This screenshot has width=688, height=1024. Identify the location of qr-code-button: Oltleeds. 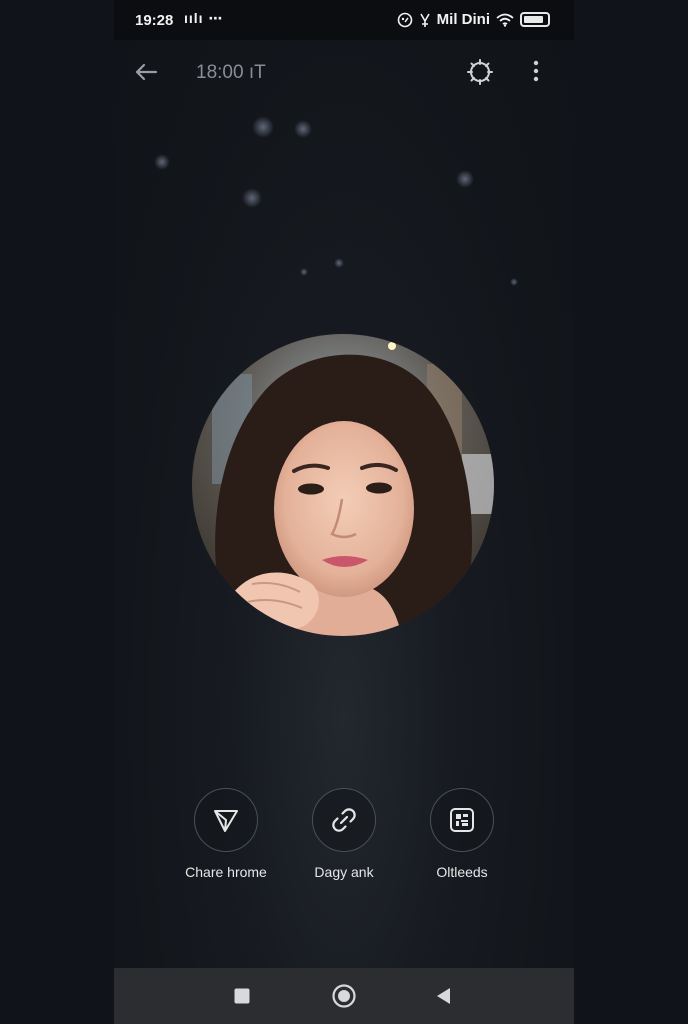
(462, 834).